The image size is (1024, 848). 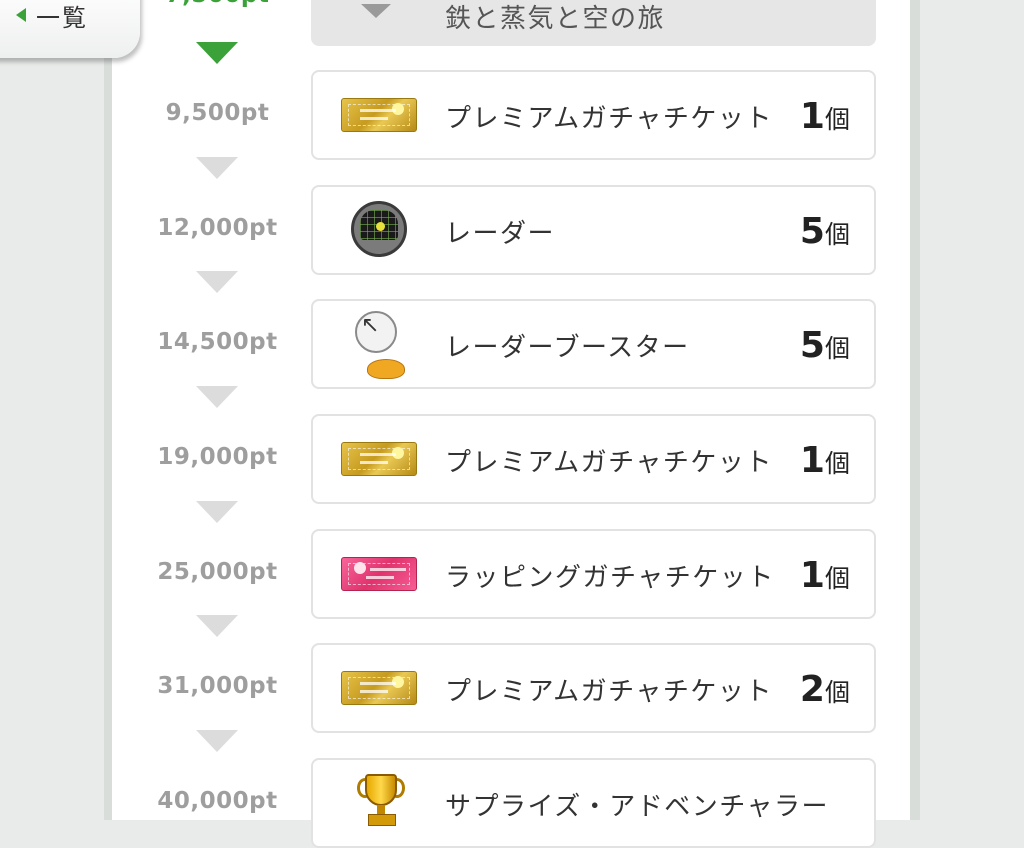 What do you see at coordinates (381, 804) in the screenshot?
I see `trophy-icon` at bounding box center [381, 804].